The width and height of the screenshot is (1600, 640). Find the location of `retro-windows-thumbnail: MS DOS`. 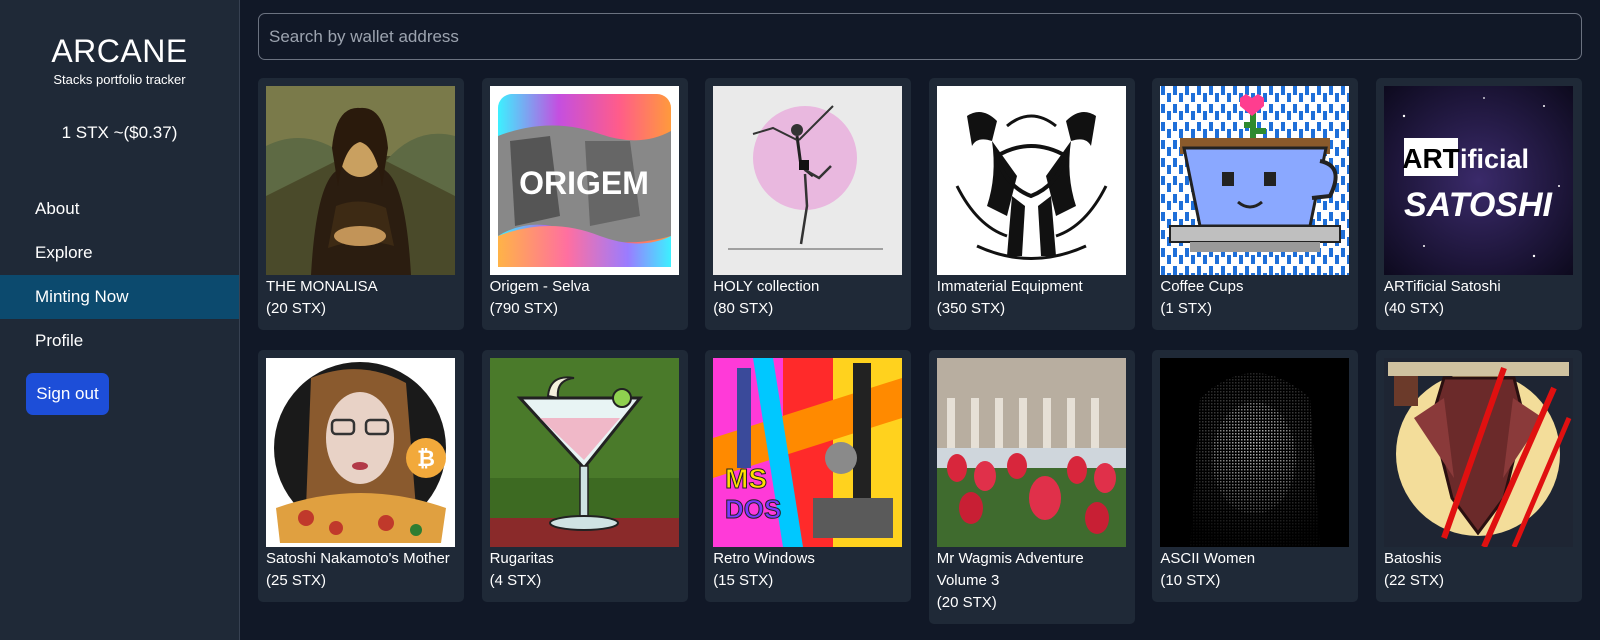

retro-windows-thumbnail: MS DOS is located at coordinates (808, 452).